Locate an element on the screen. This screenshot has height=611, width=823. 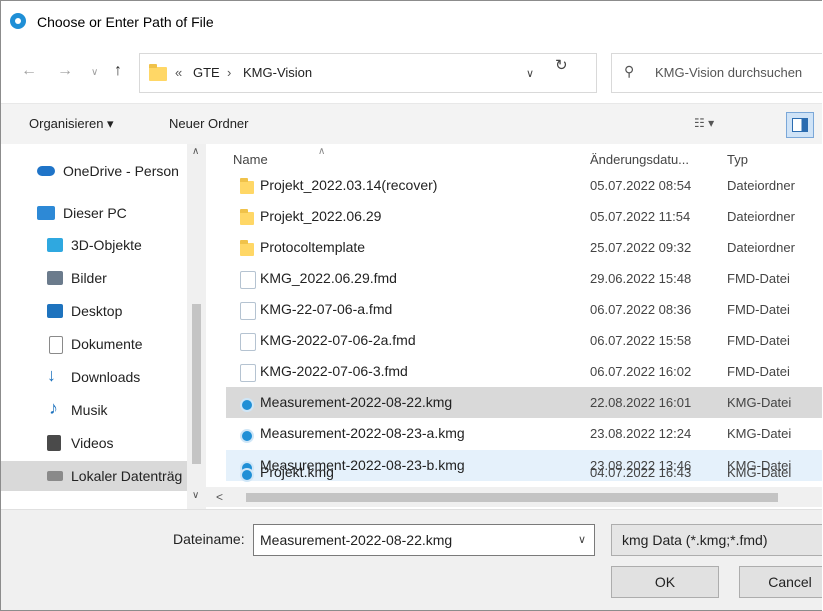
file-name: Projekt_2022.03.14(recover) is located at coordinates (349, 185).